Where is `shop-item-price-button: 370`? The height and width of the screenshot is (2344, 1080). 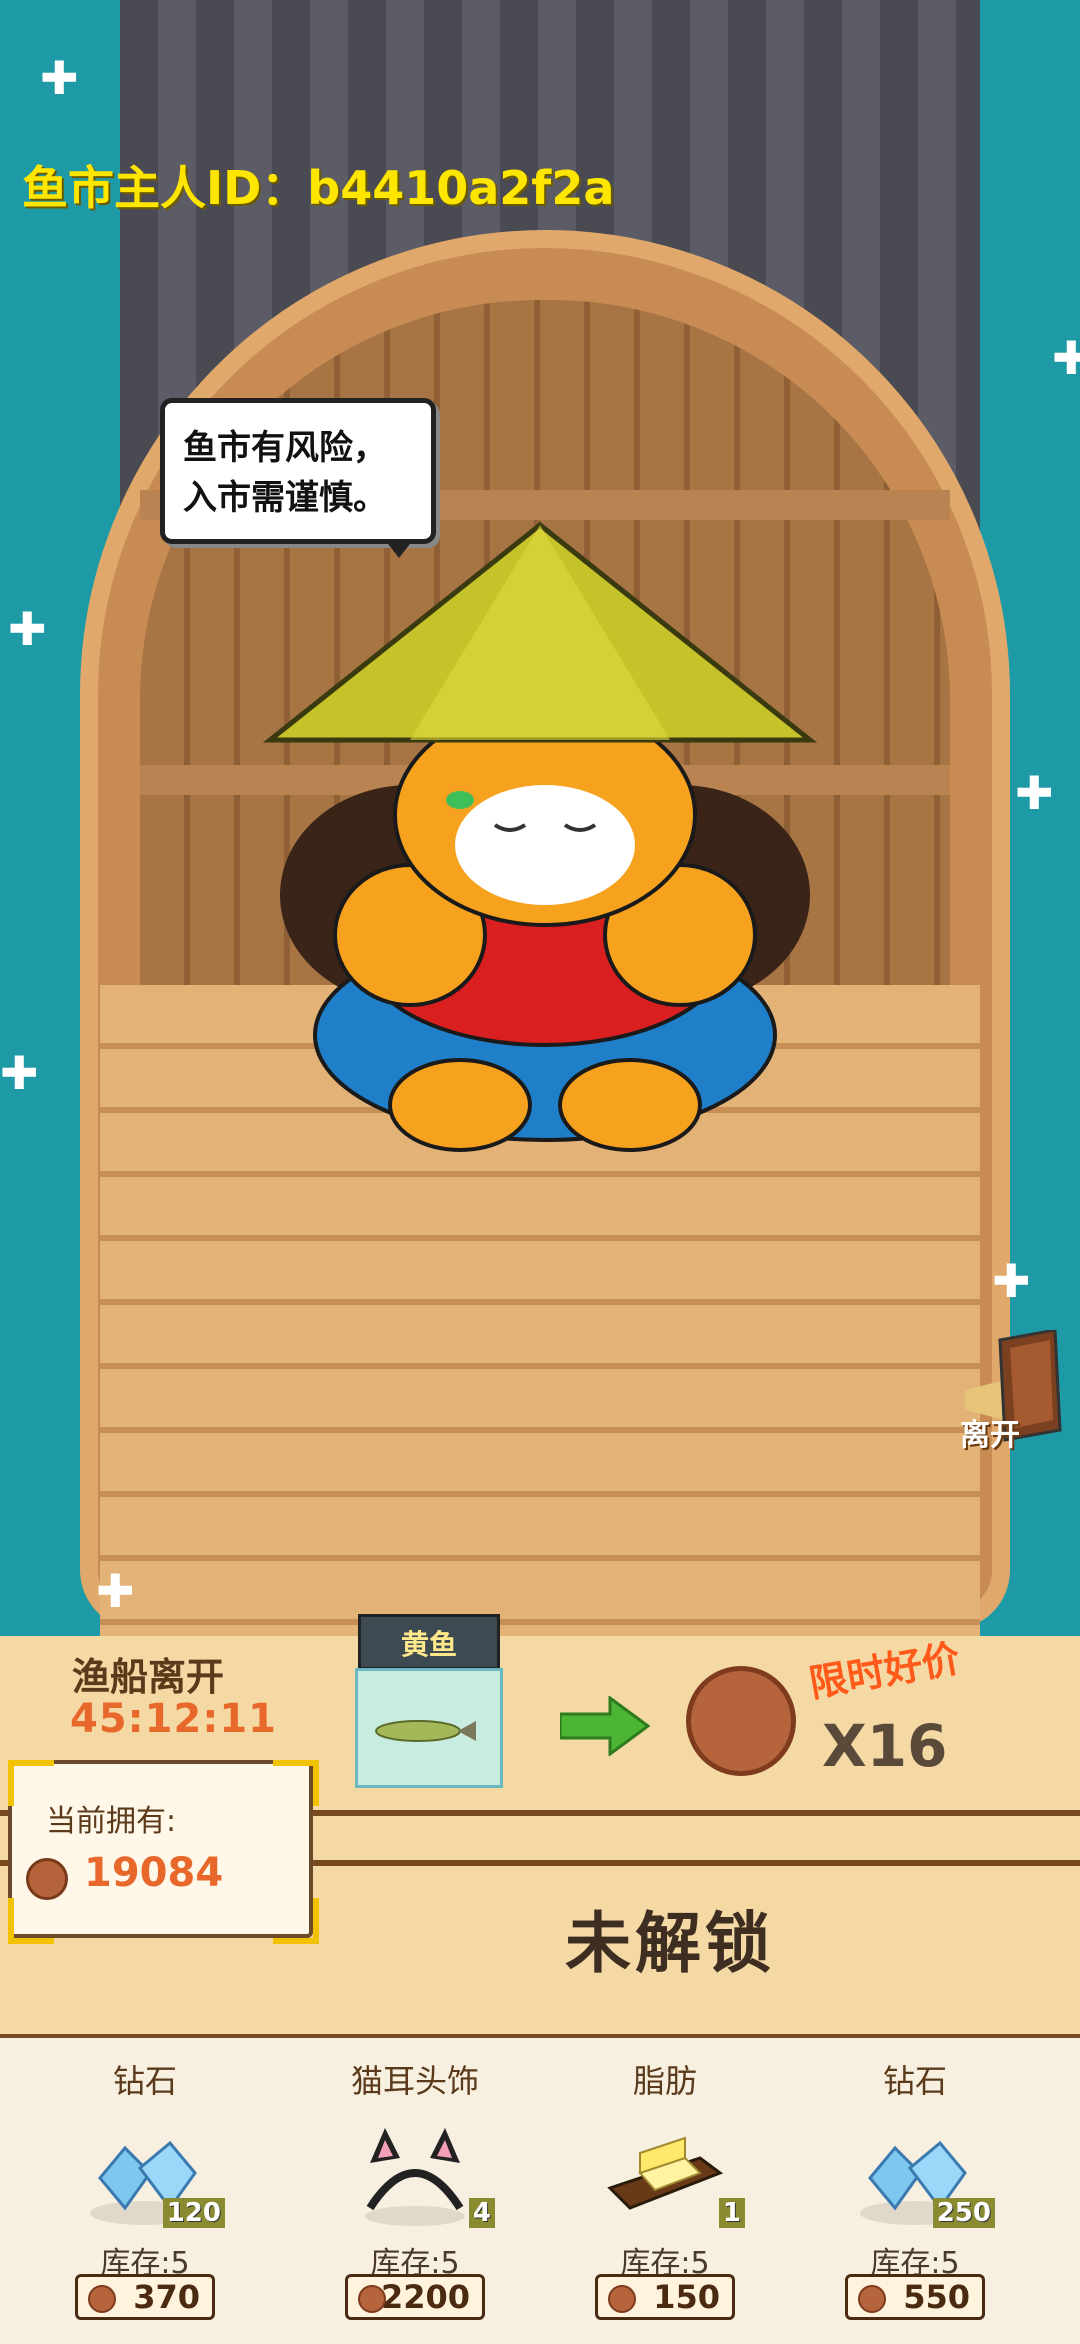 shop-item-price-button: 370 is located at coordinates (145, 2297).